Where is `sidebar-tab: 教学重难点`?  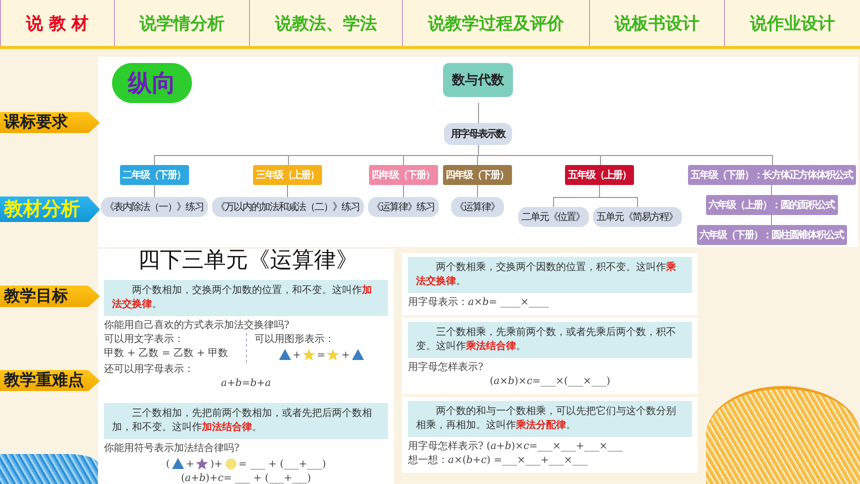 sidebar-tab: 教学重难点 is located at coordinates (50, 381).